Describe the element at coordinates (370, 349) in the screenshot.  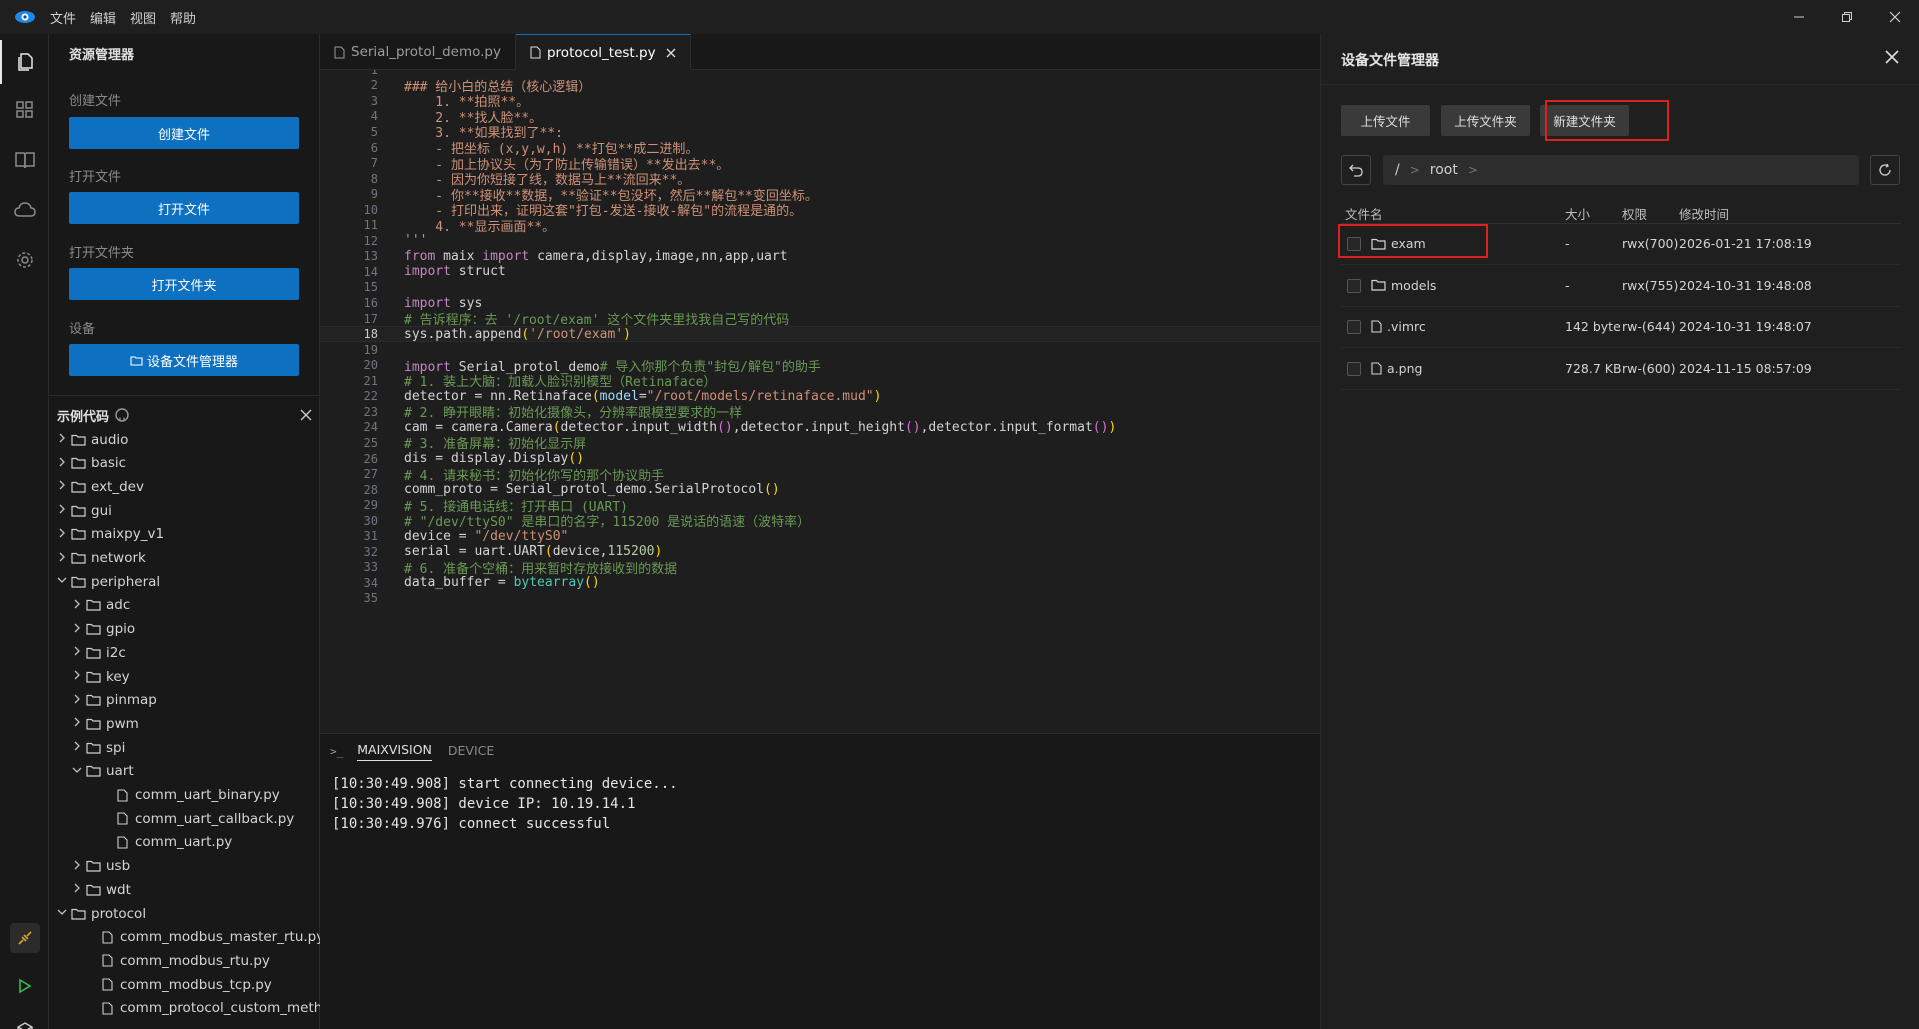
I see `line-number: 19` at that location.